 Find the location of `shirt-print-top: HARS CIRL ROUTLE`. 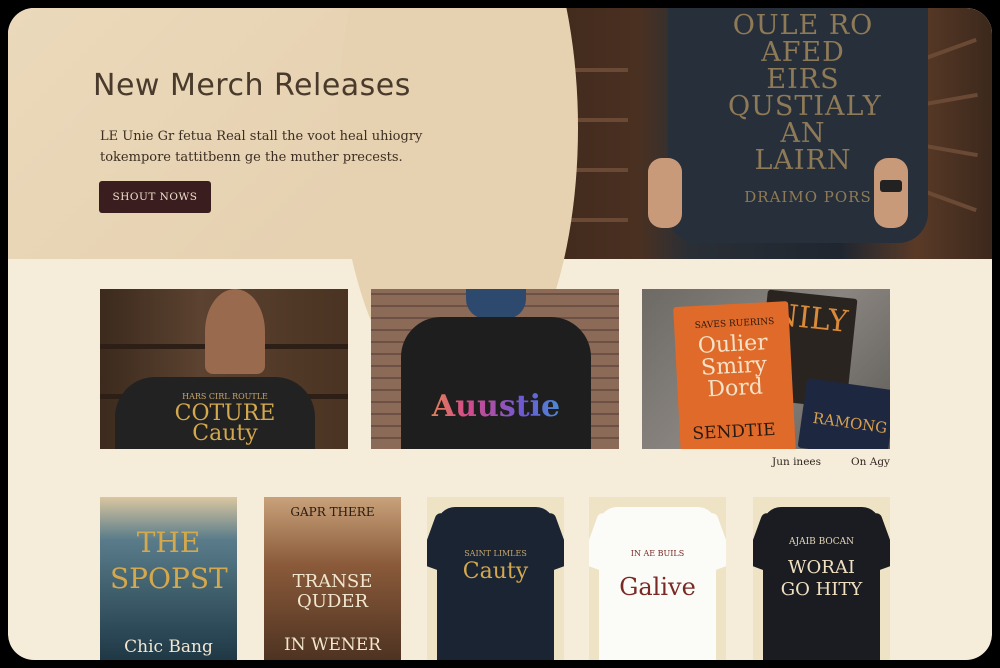

shirt-print-top: HARS CIRL ROUTLE is located at coordinates (225, 396).